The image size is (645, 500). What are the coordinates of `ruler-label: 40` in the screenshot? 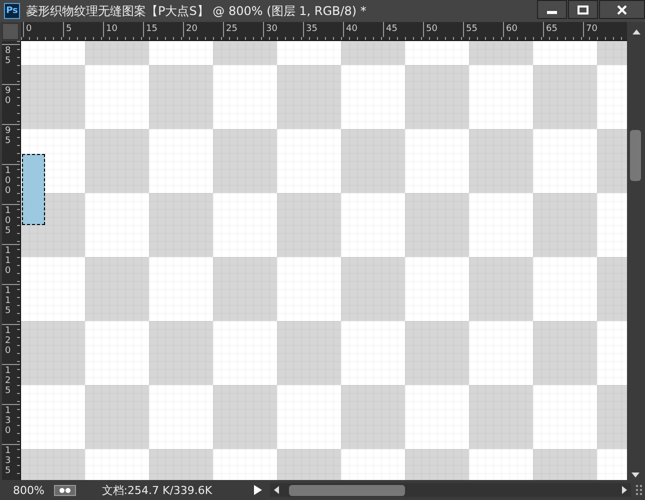 It's located at (363, 29).